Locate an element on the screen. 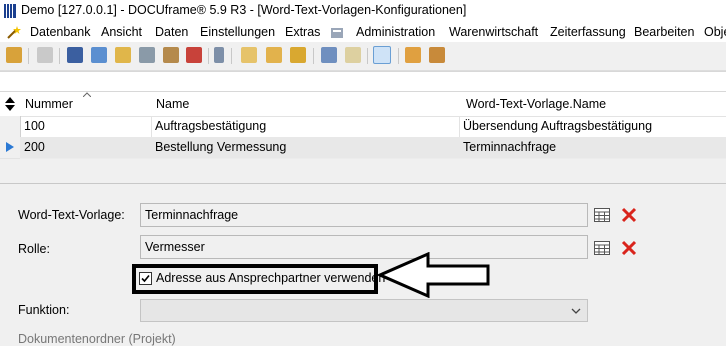 Image resolution: width=726 pixels, height=346 pixels. cell-text: 200 is located at coordinates (34, 147).